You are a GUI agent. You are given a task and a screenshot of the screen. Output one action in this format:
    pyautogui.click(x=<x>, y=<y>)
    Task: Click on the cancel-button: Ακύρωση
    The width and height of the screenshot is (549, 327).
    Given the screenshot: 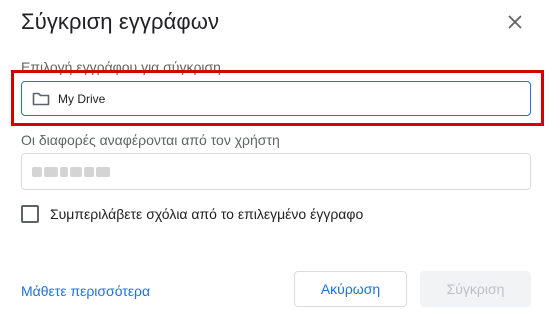 What is the action you would take?
    pyautogui.click(x=350, y=289)
    